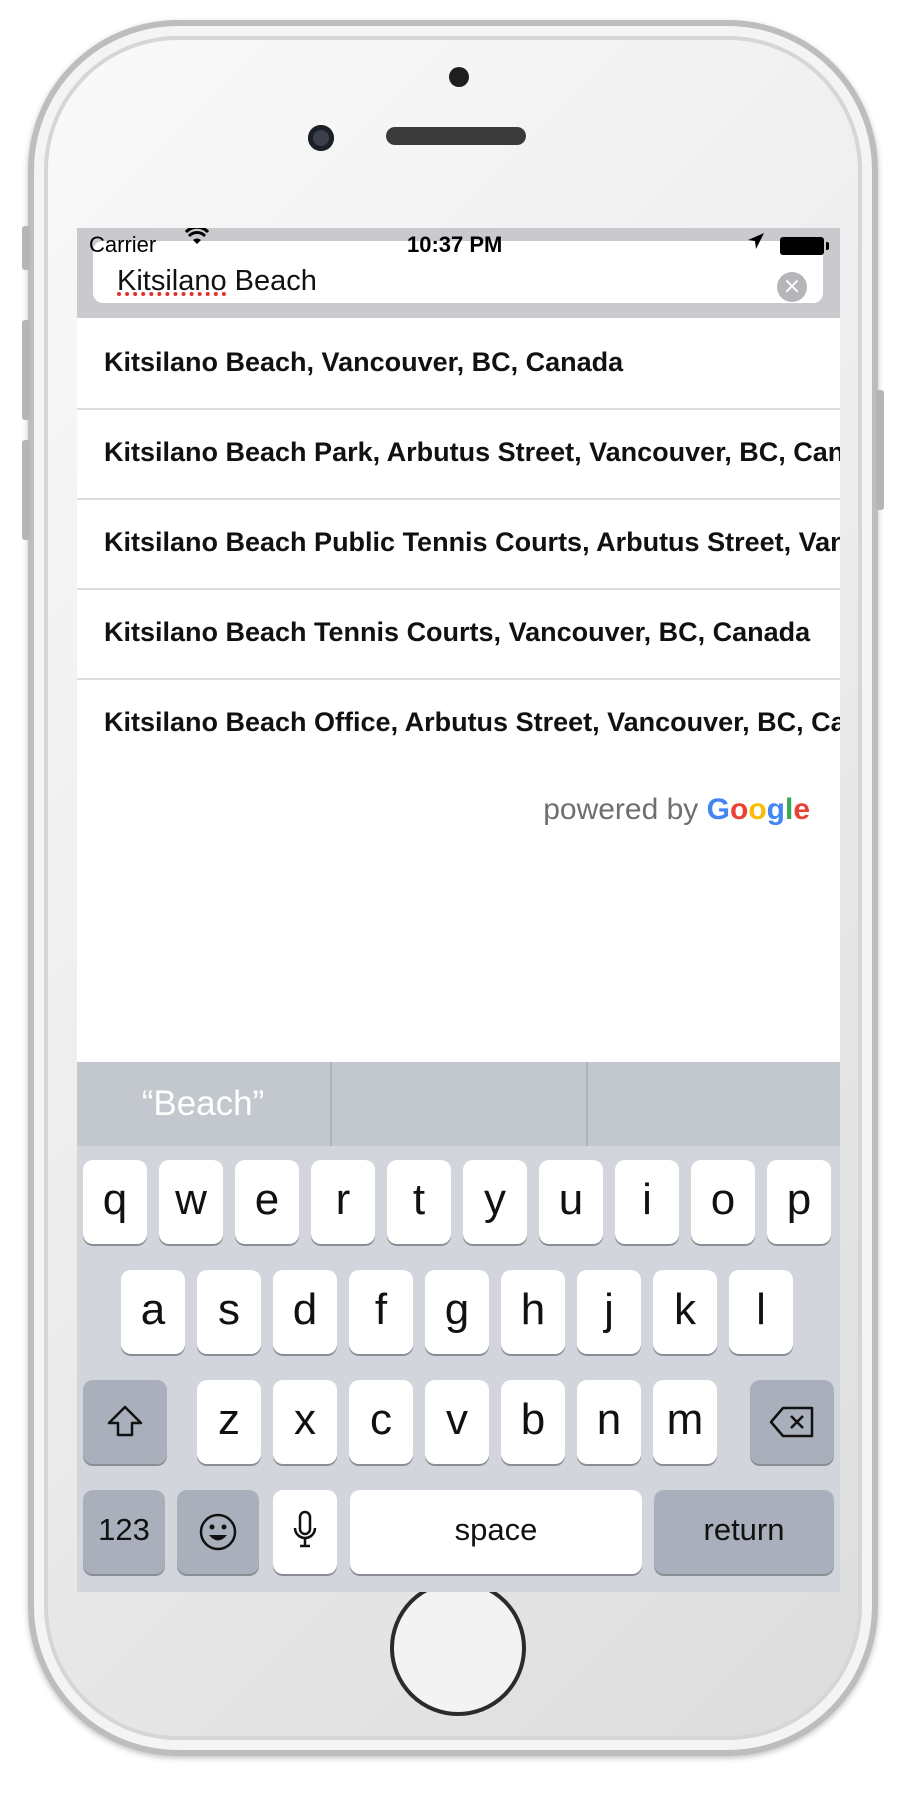  I want to click on key-l: l, so click(761, 1312).